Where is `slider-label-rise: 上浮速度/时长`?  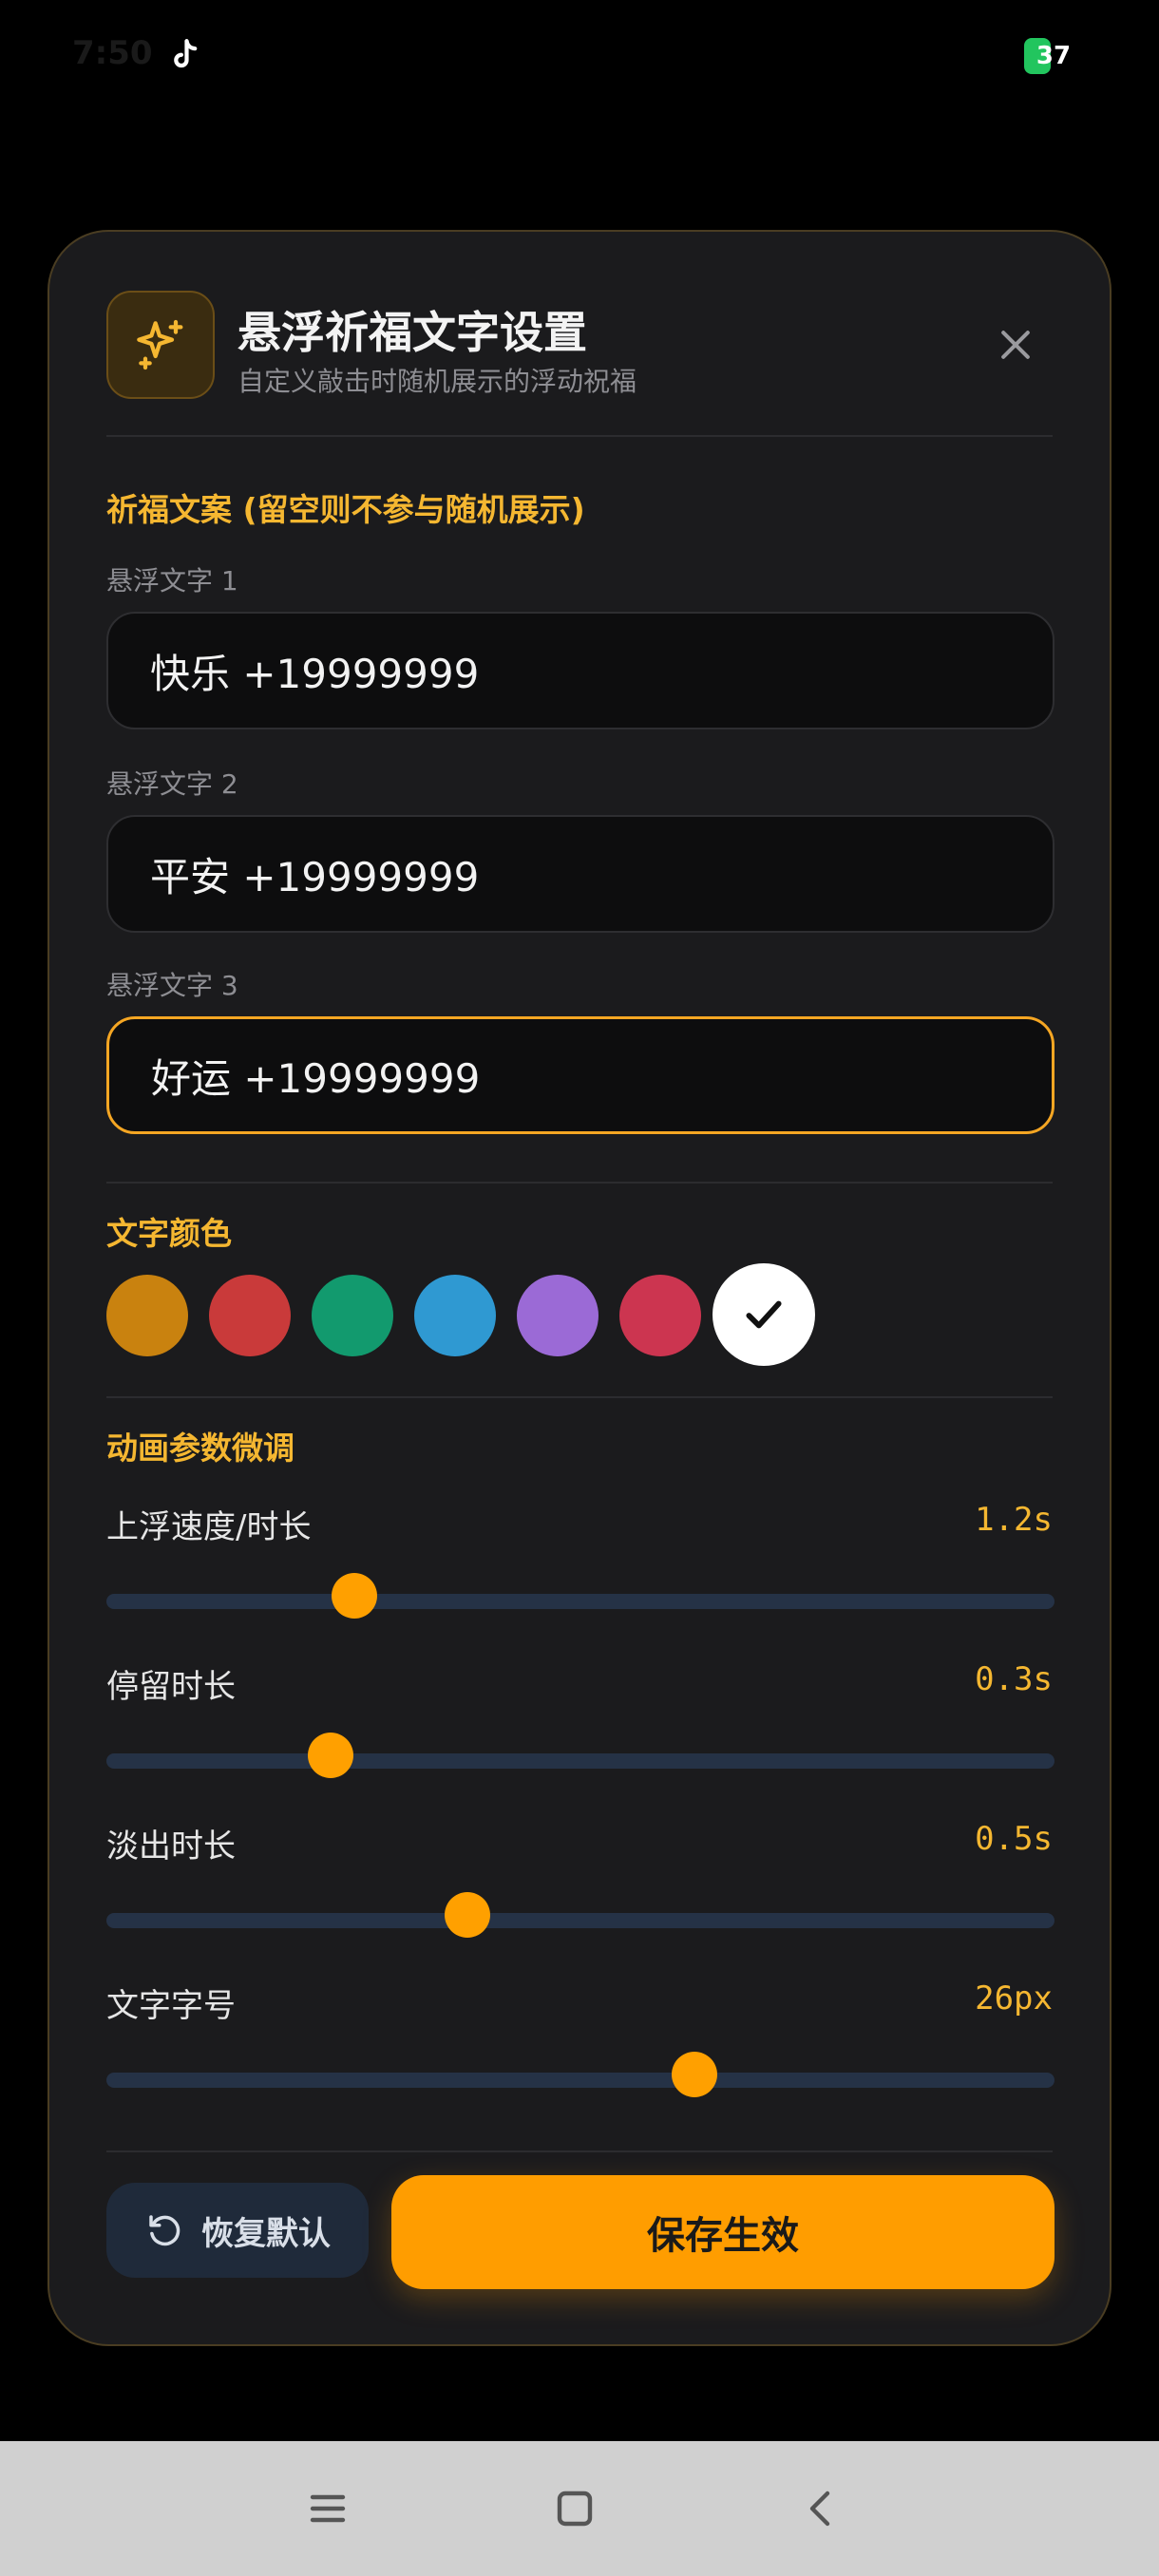
slider-label-rise: 上浮速度/时长 is located at coordinates (209, 1527).